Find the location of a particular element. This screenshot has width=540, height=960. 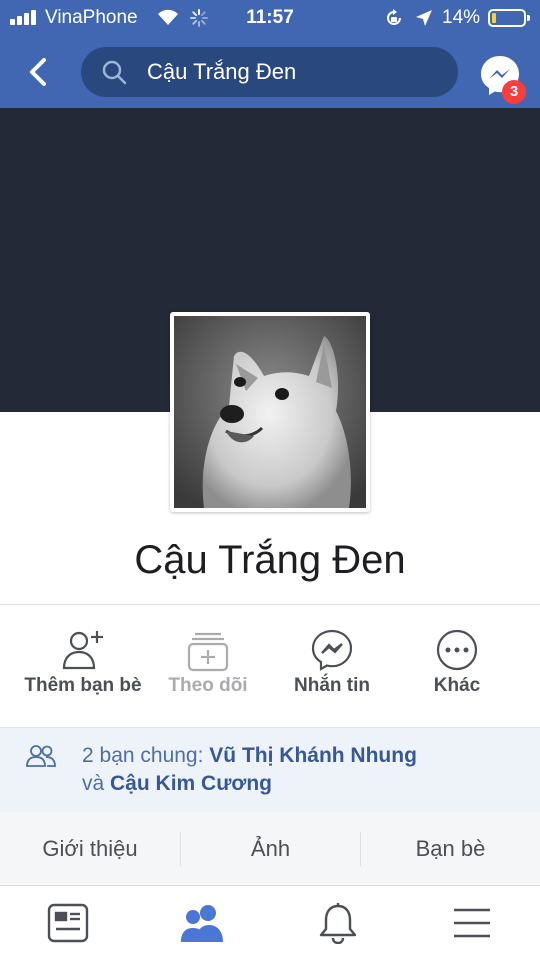

messenger-badge: 3 is located at coordinates (514, 92).